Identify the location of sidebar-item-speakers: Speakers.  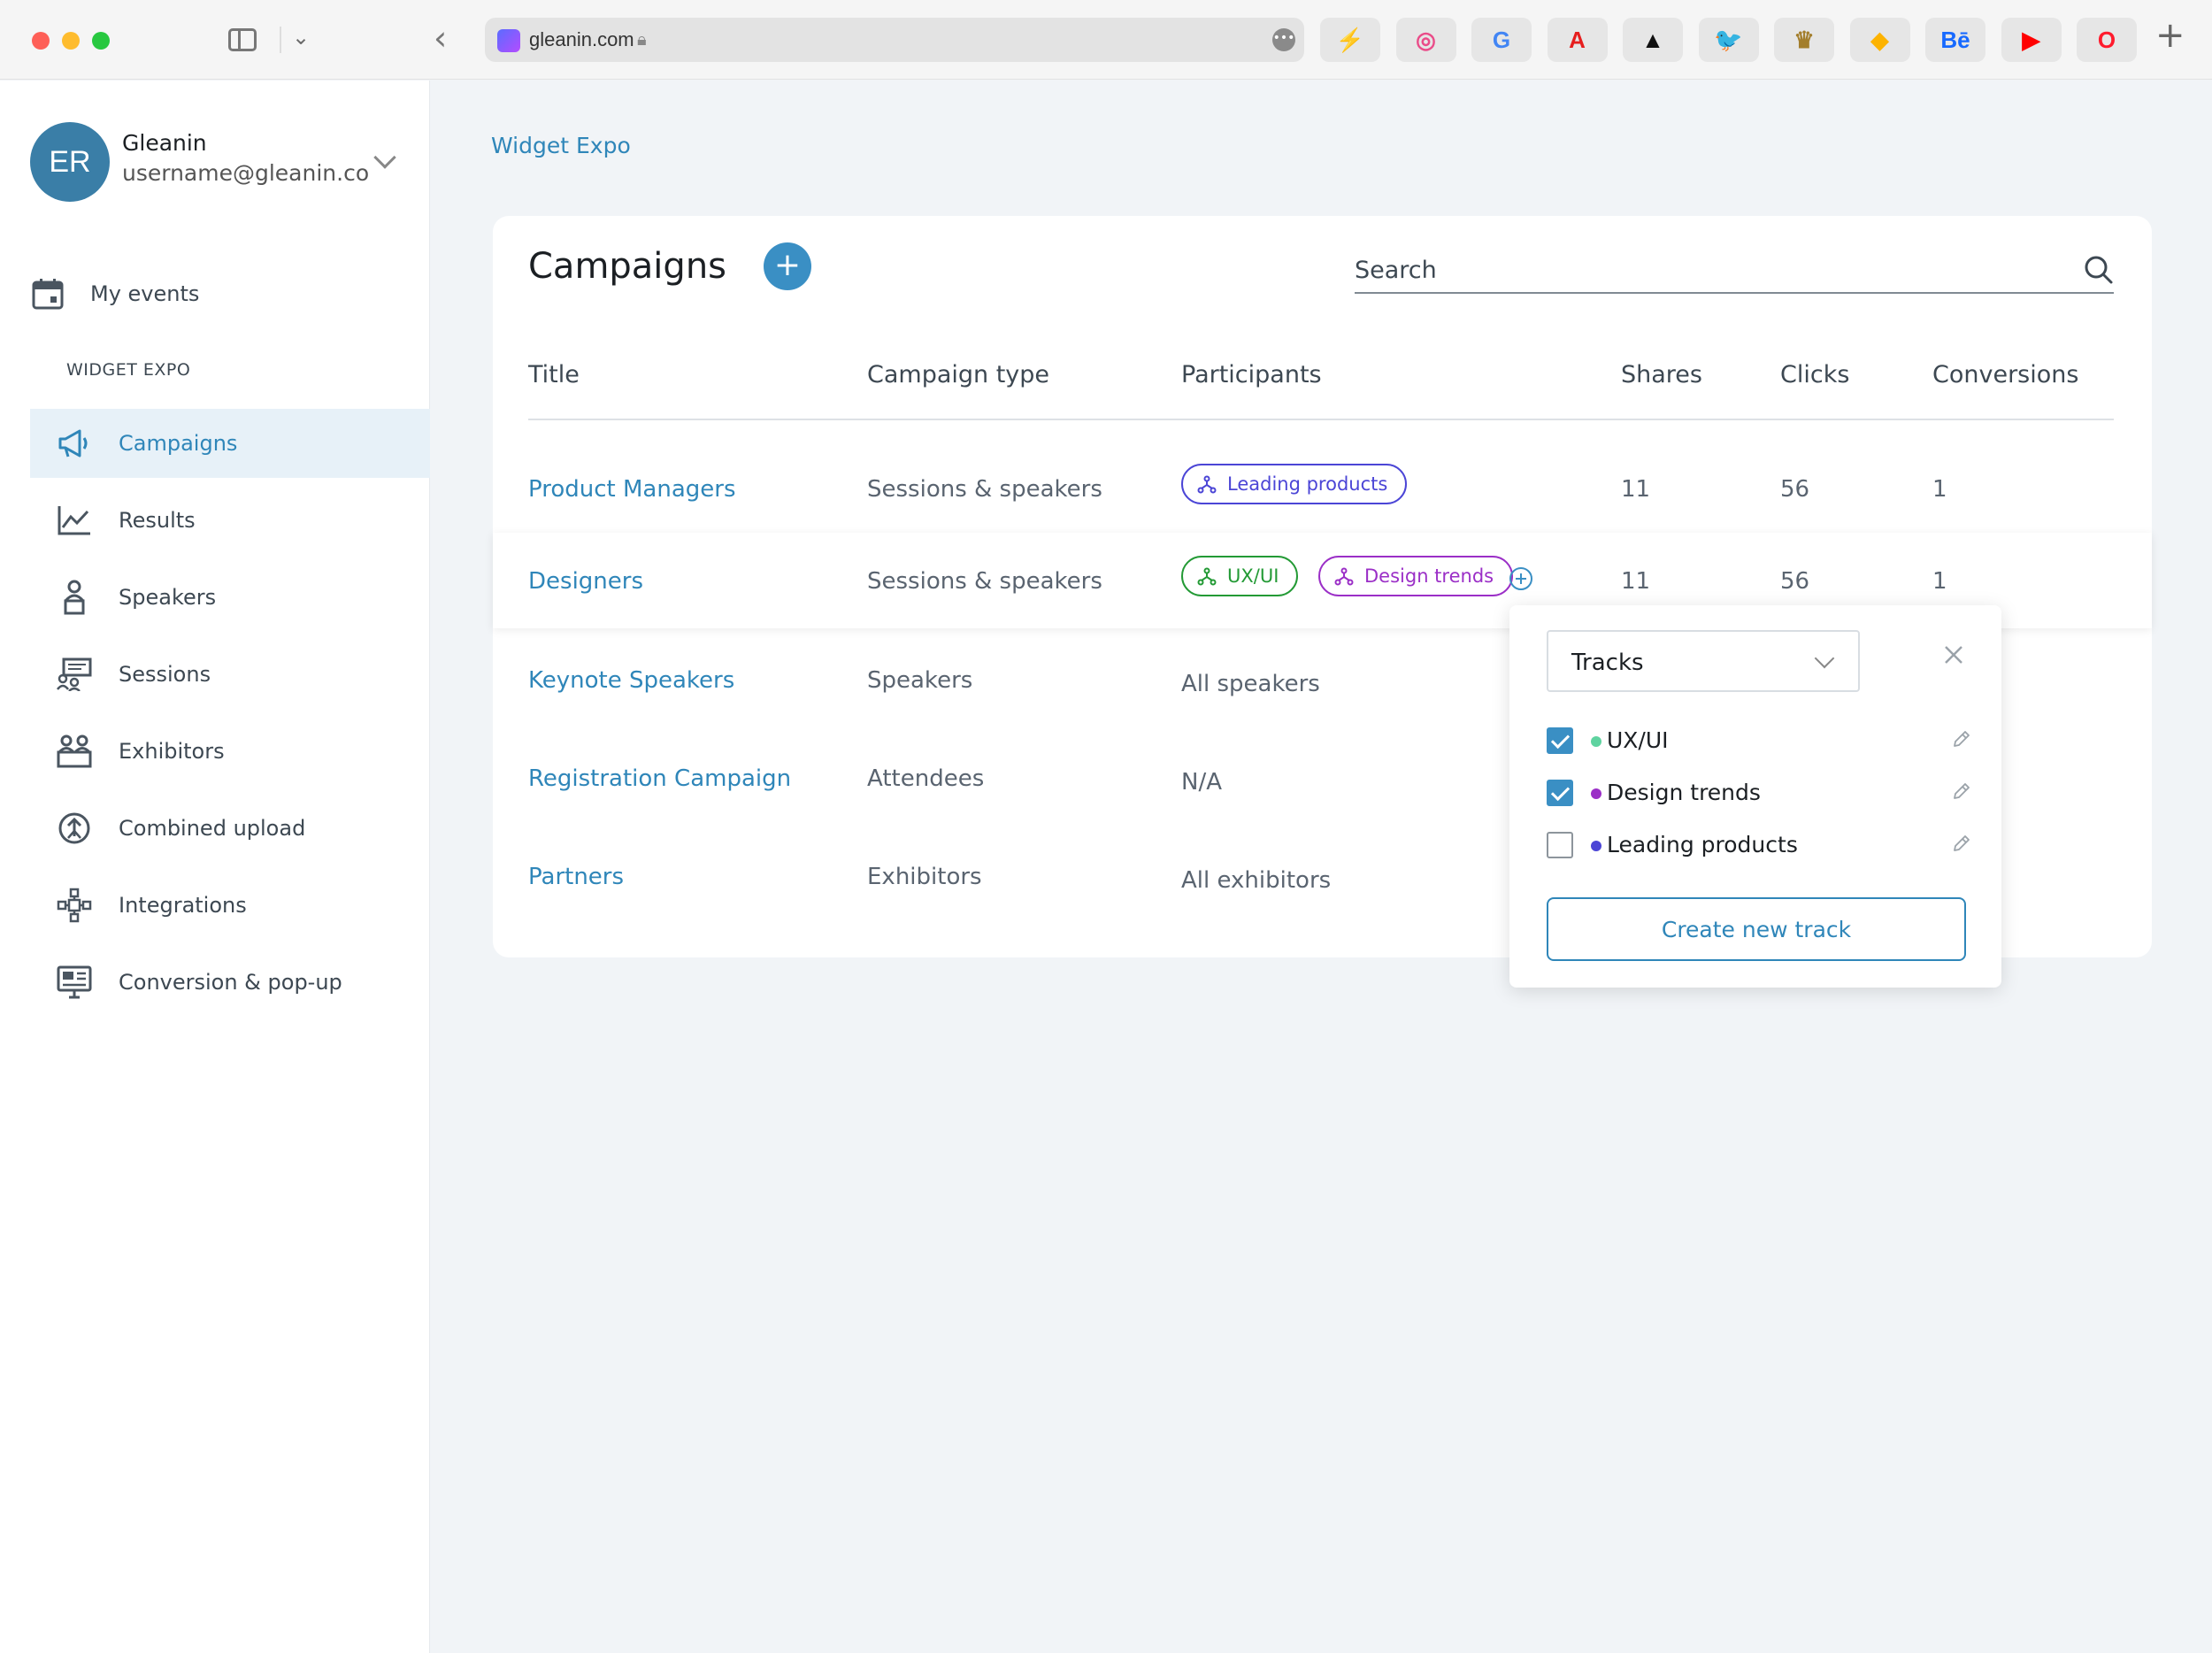
(230, 597).